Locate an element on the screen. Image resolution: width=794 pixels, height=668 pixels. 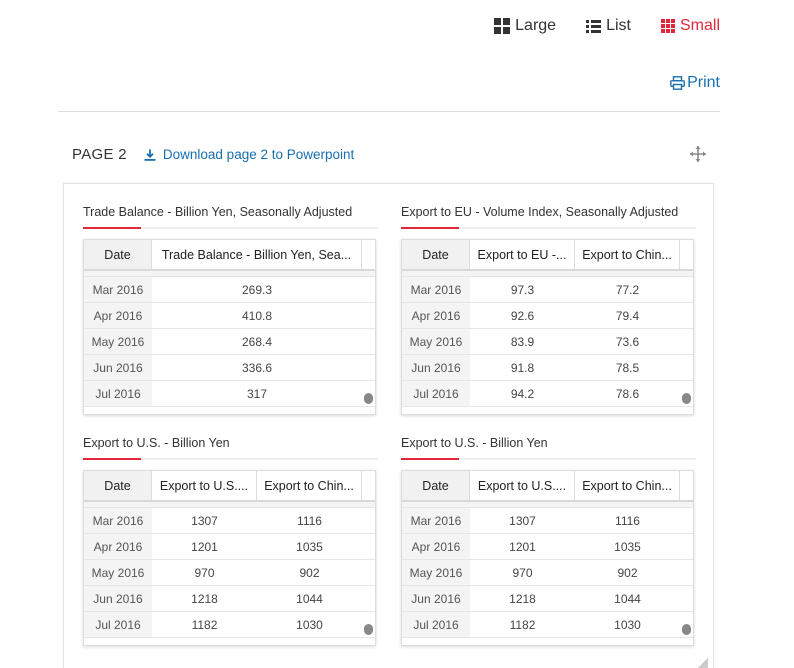
printer-icon is located at coordinates (677, 83).